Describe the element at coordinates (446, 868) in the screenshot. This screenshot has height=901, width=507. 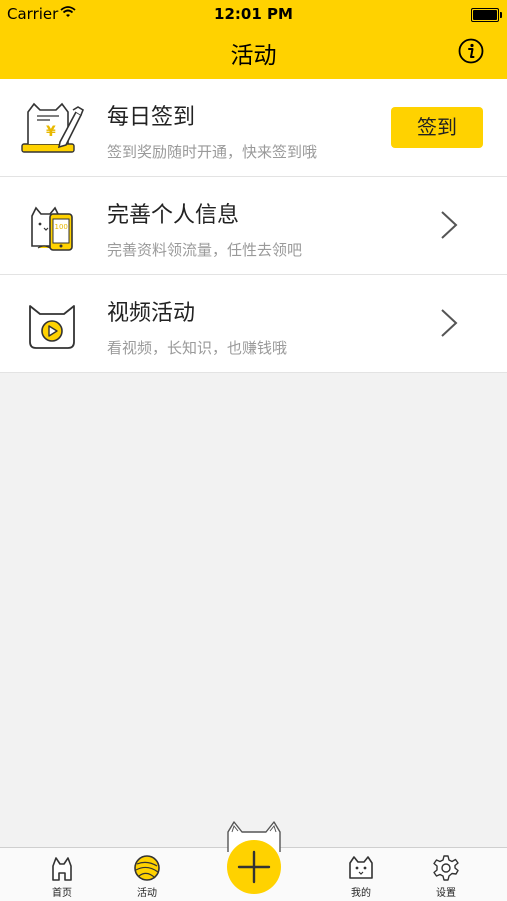
I see `gear-icon` at that location.